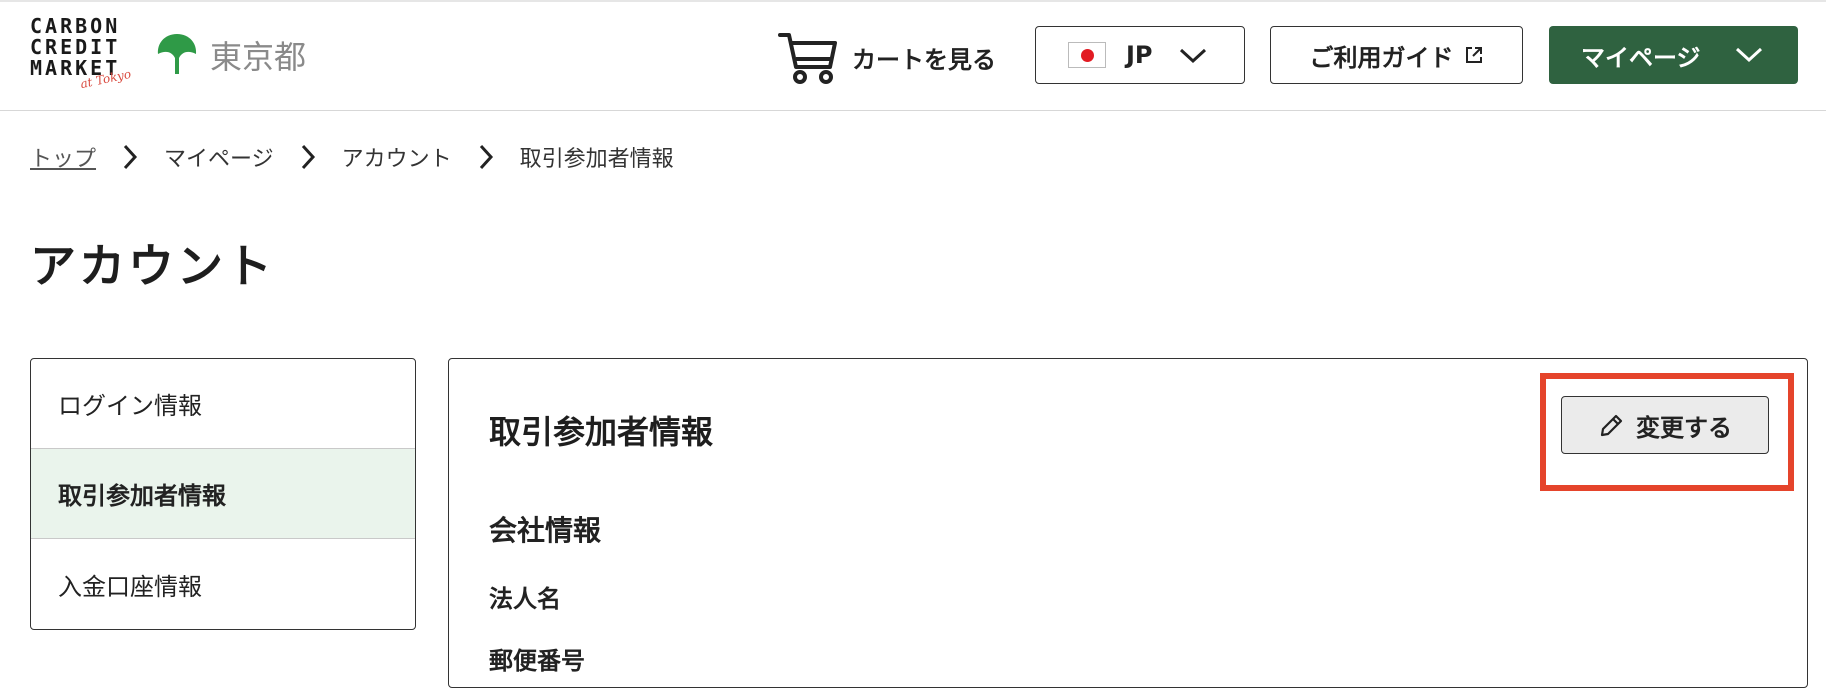 The width and height of the screenshot is (1826, 688). Describe the element at coordinates (1473, 55) in the screenshot. I see `external-link-icon` at that location.